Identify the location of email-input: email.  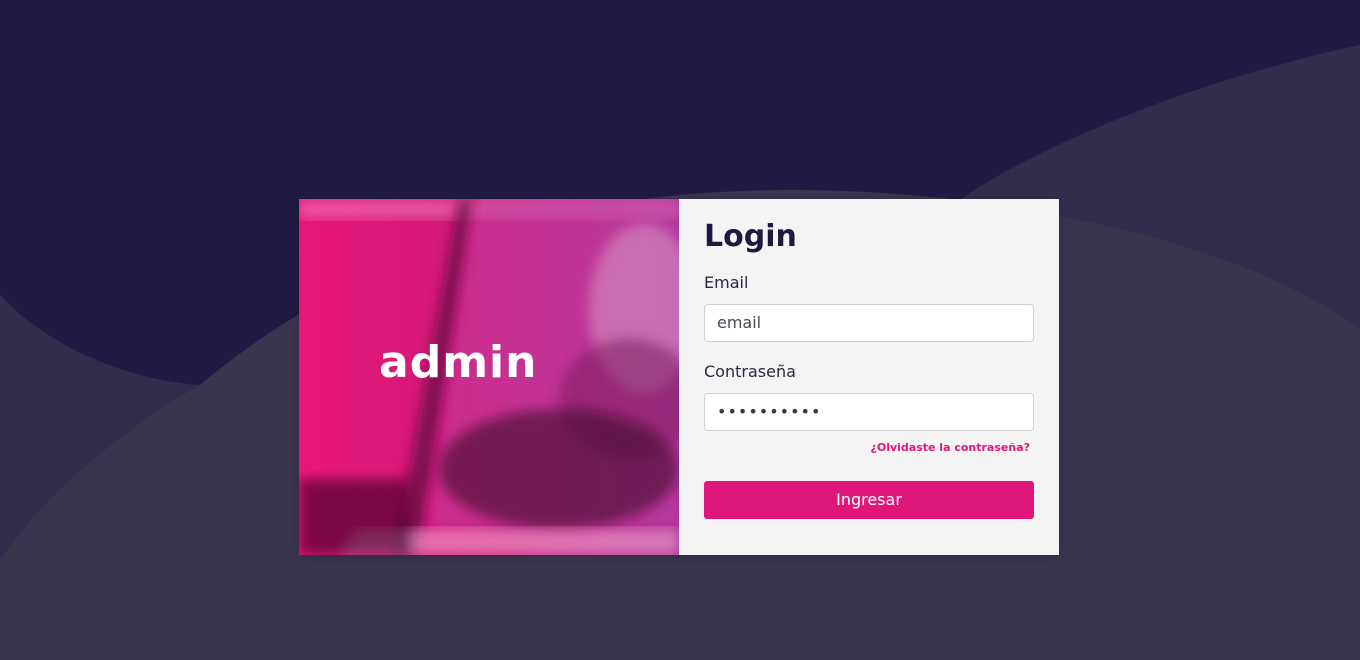
(869, 323).